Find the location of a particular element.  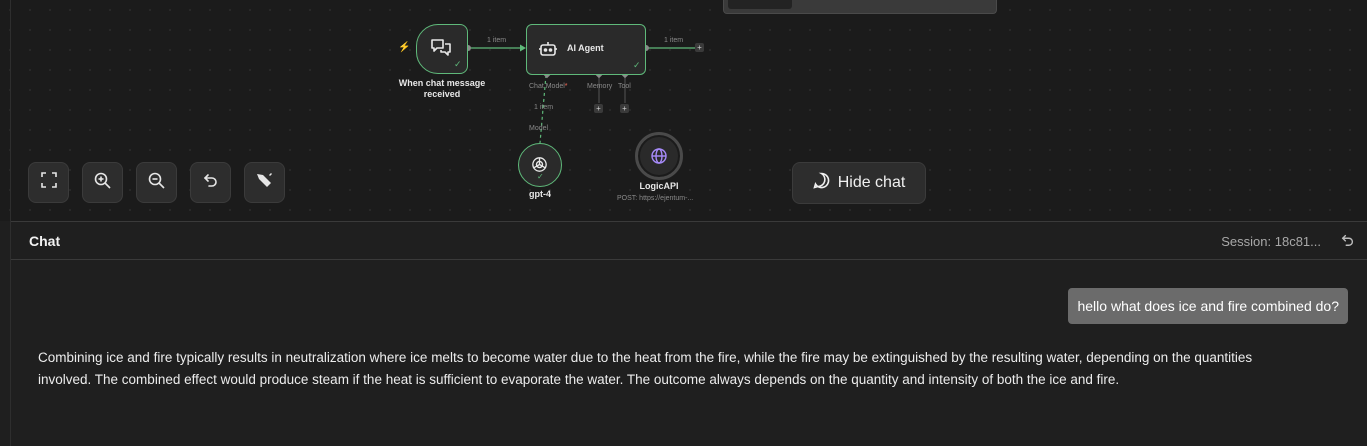

logicapi-label: LogicAPI is located at coordinates (659, 186).